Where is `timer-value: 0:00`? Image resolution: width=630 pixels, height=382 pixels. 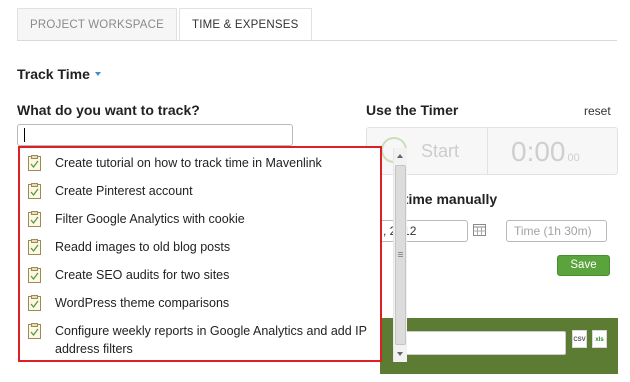
timer-value: 0:00 is located at coordinates (538, 151).